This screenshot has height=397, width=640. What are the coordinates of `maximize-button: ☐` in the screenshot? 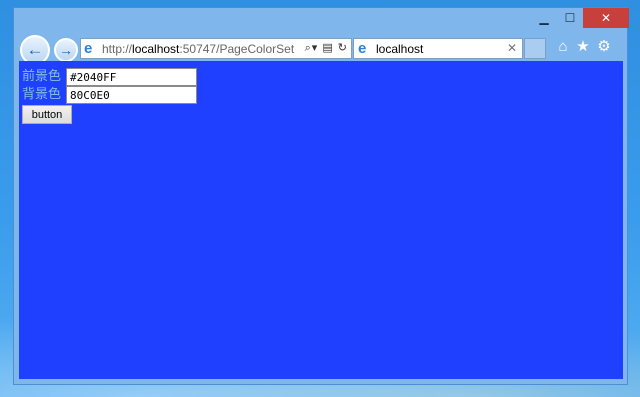 It's located at (570, 18).